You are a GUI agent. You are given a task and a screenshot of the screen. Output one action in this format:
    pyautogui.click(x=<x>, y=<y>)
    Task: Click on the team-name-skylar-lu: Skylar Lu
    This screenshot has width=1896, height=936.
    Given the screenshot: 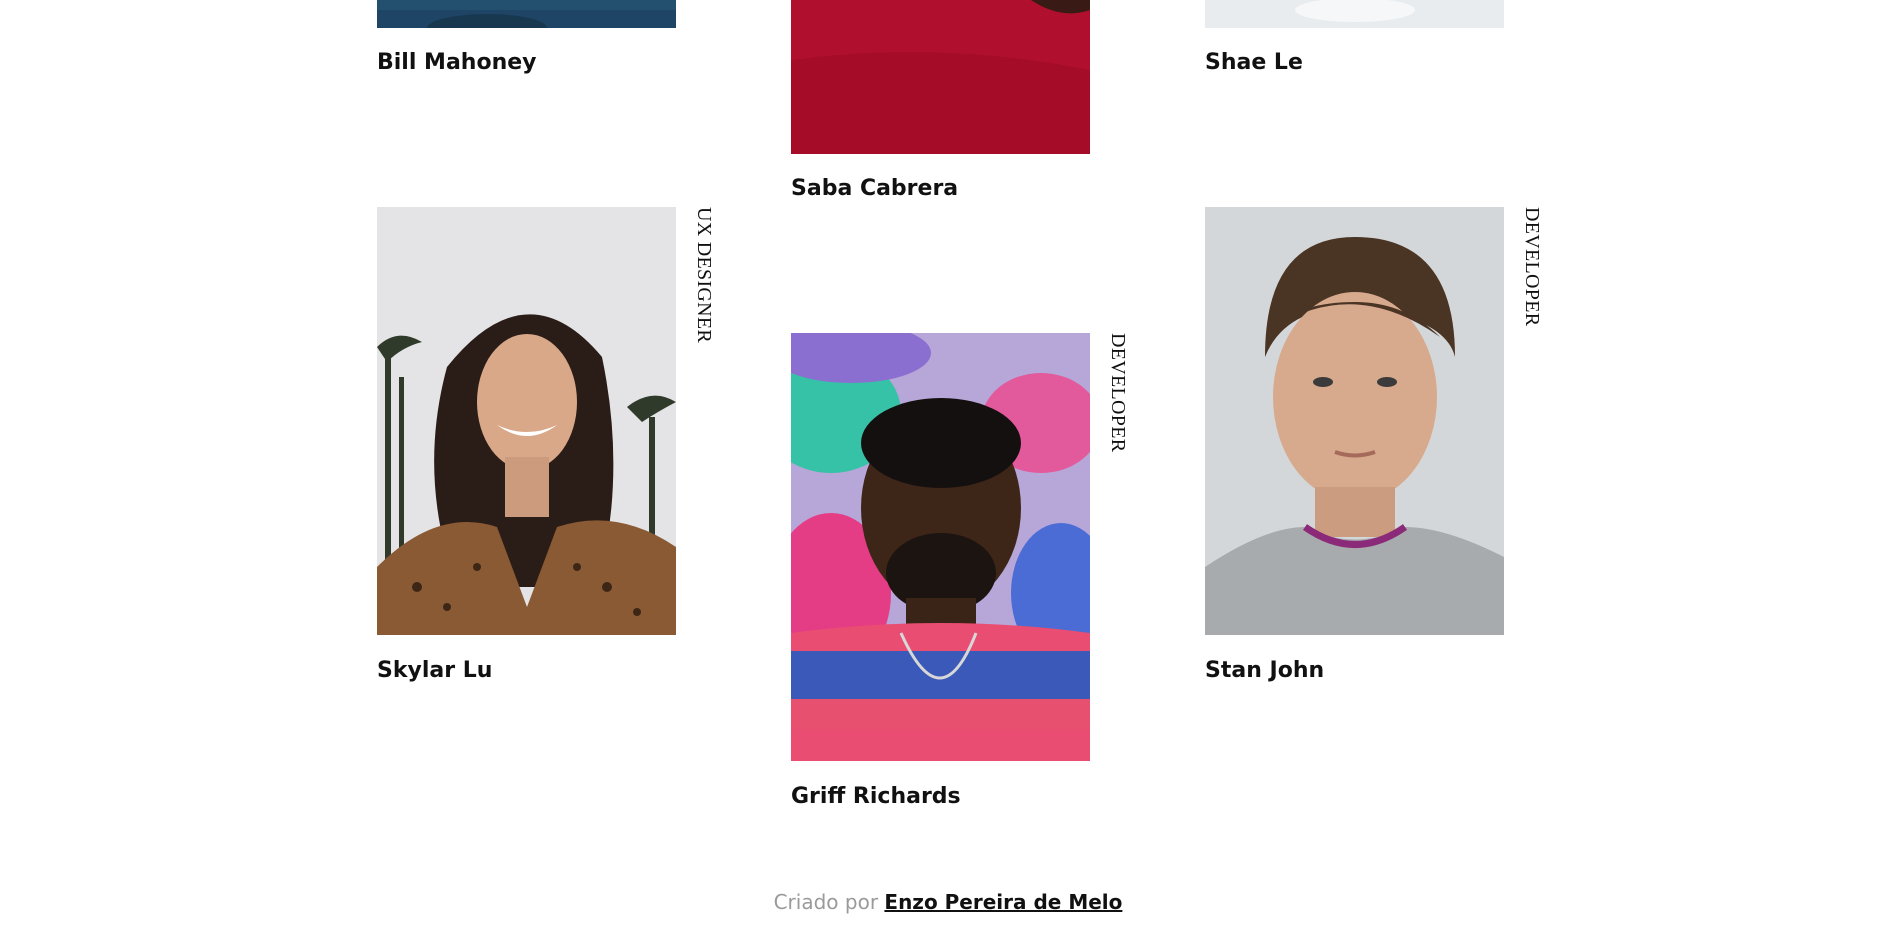 What is the action you would take?
    pyautogui.click(x=435, y=670)
    